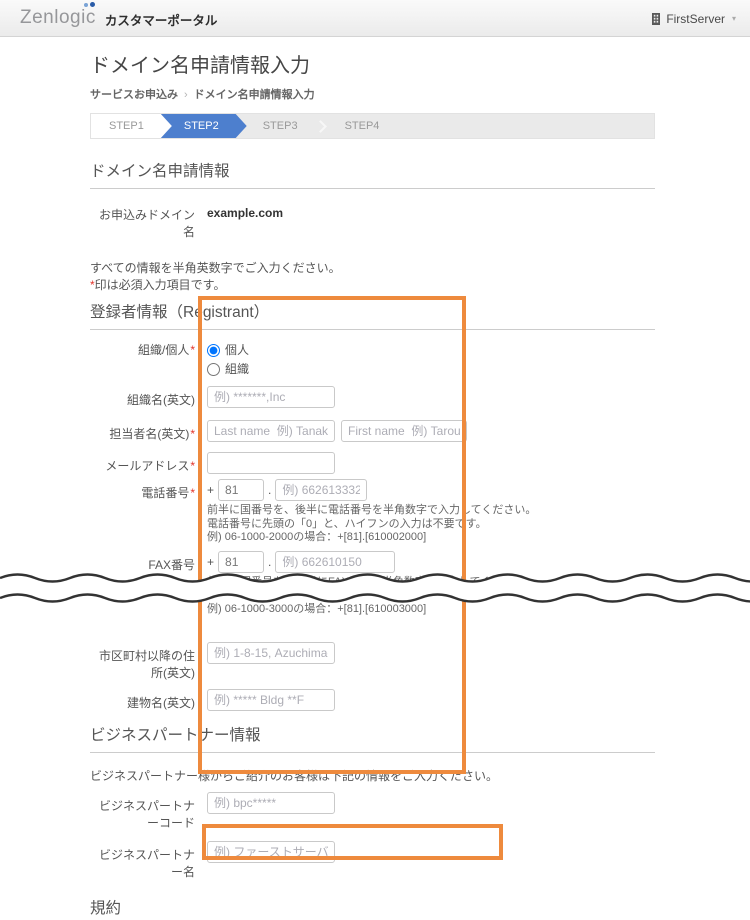 The image size is (750, 920). I want to click on field-label-address: 市区町村以降の住所(英文), so click(146, 664).